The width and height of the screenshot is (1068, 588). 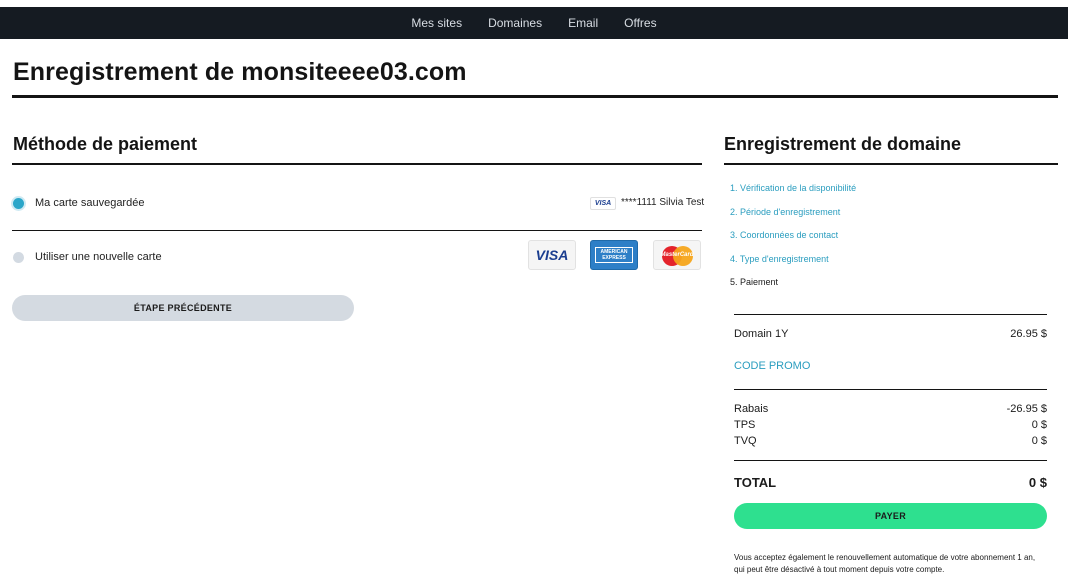 I want to click on visa-logo-text: VISA, so click(x=552, y=255).